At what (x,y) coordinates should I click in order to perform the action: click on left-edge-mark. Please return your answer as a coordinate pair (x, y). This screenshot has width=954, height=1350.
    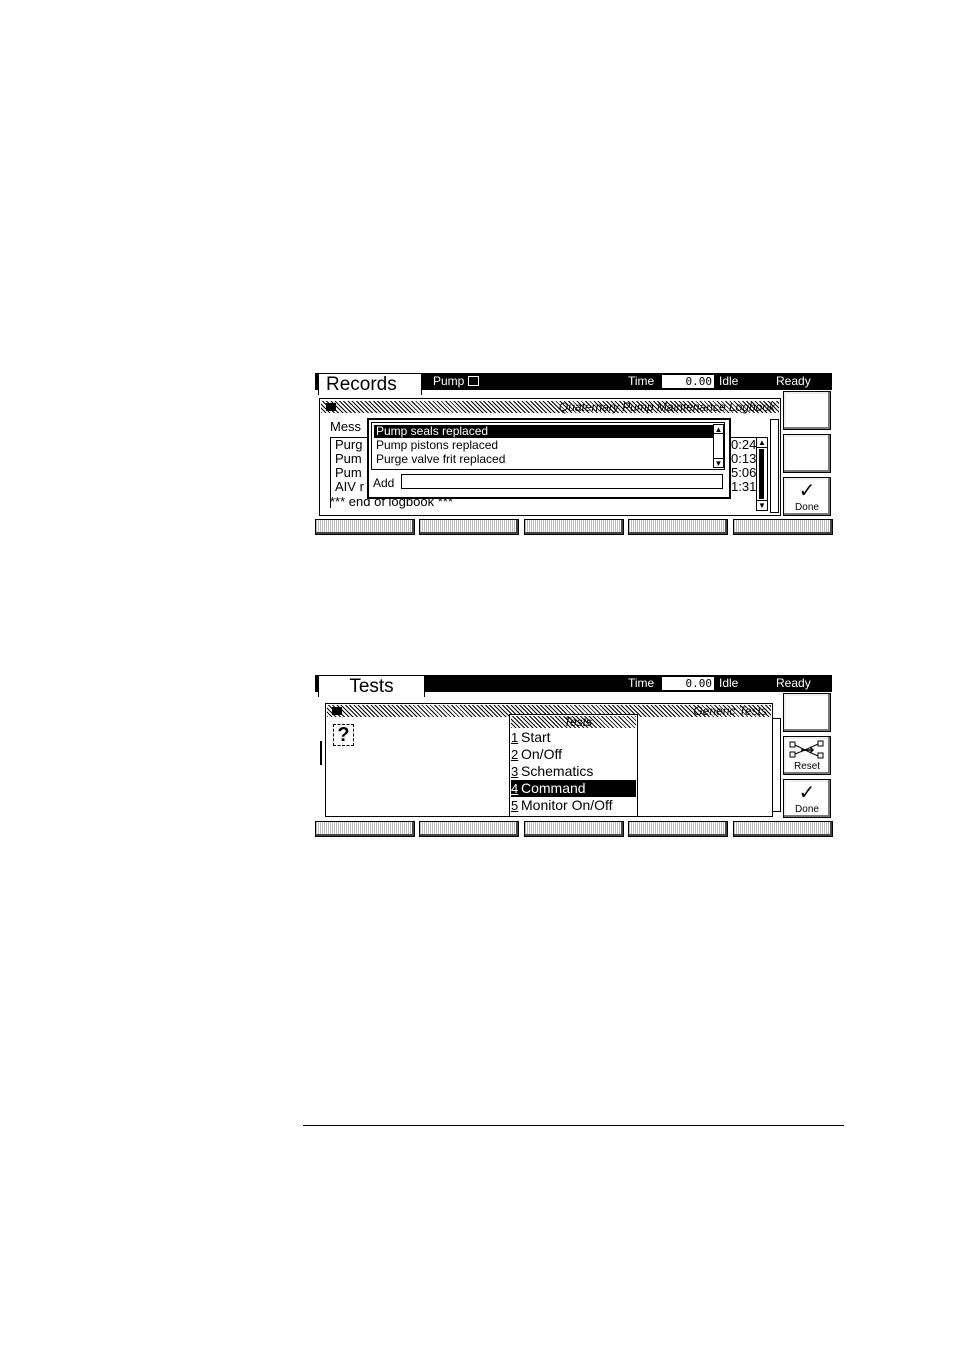
    Looking at the image, I should click on (321, 753).